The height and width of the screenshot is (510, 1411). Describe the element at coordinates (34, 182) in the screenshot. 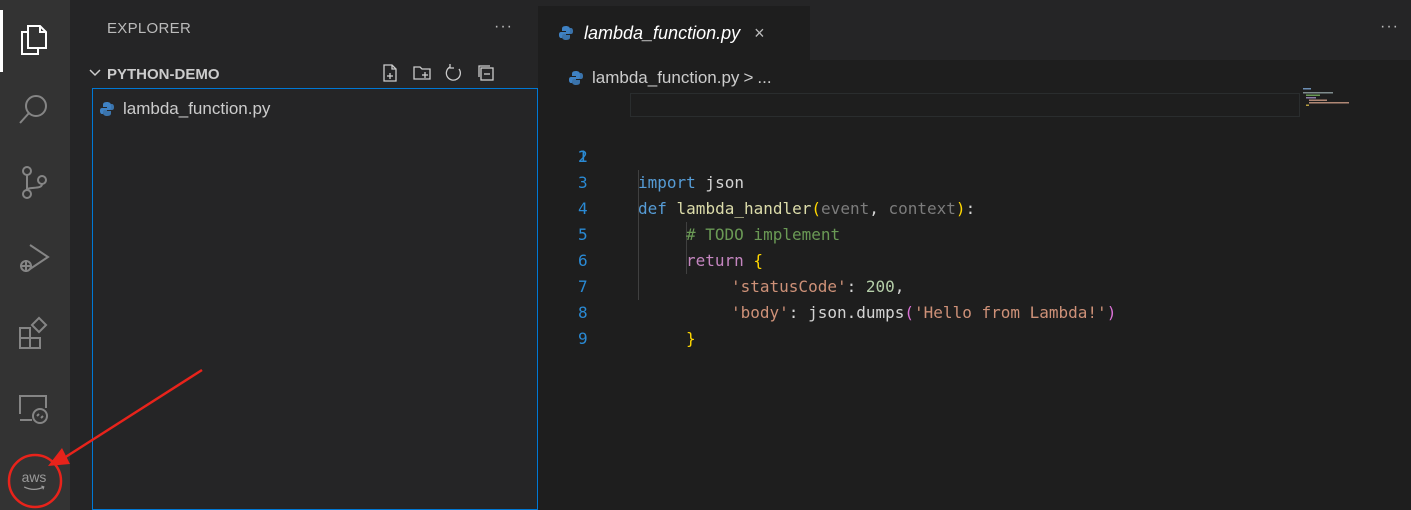

I see `source-control-icon` at that location.